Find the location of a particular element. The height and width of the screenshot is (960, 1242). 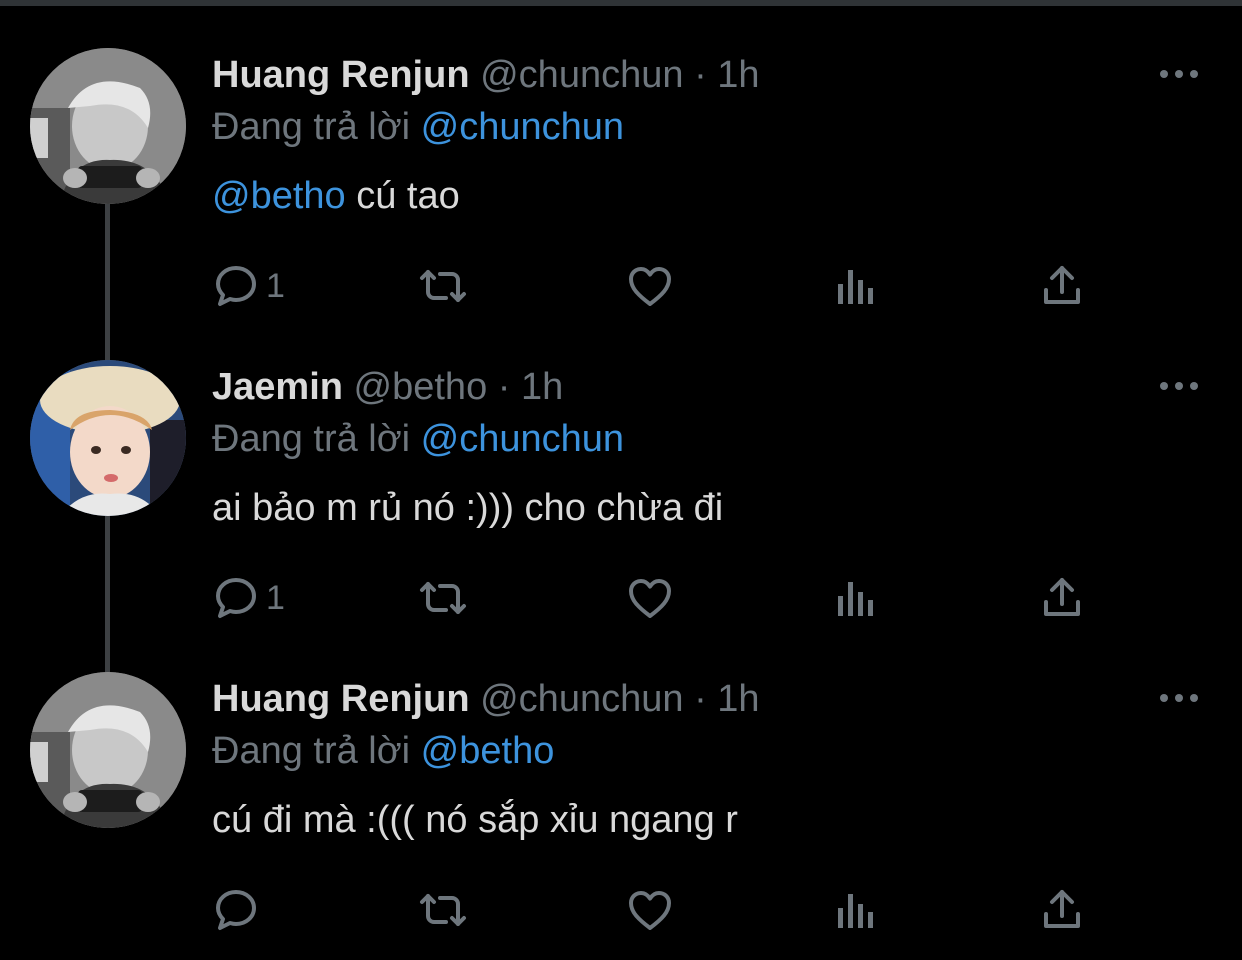

tweet-text-content: cú tao is located at coordinates (402, 196).